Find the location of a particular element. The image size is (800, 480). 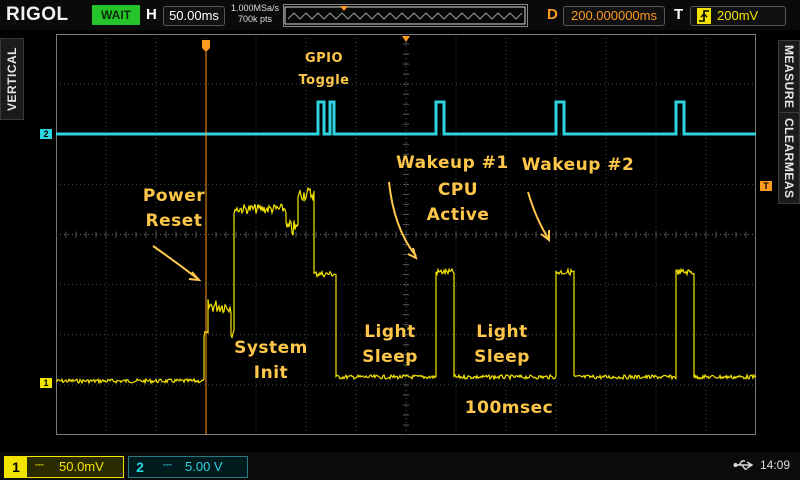

ch1-scale: 50.0mV is located at coordinates (81, 466).